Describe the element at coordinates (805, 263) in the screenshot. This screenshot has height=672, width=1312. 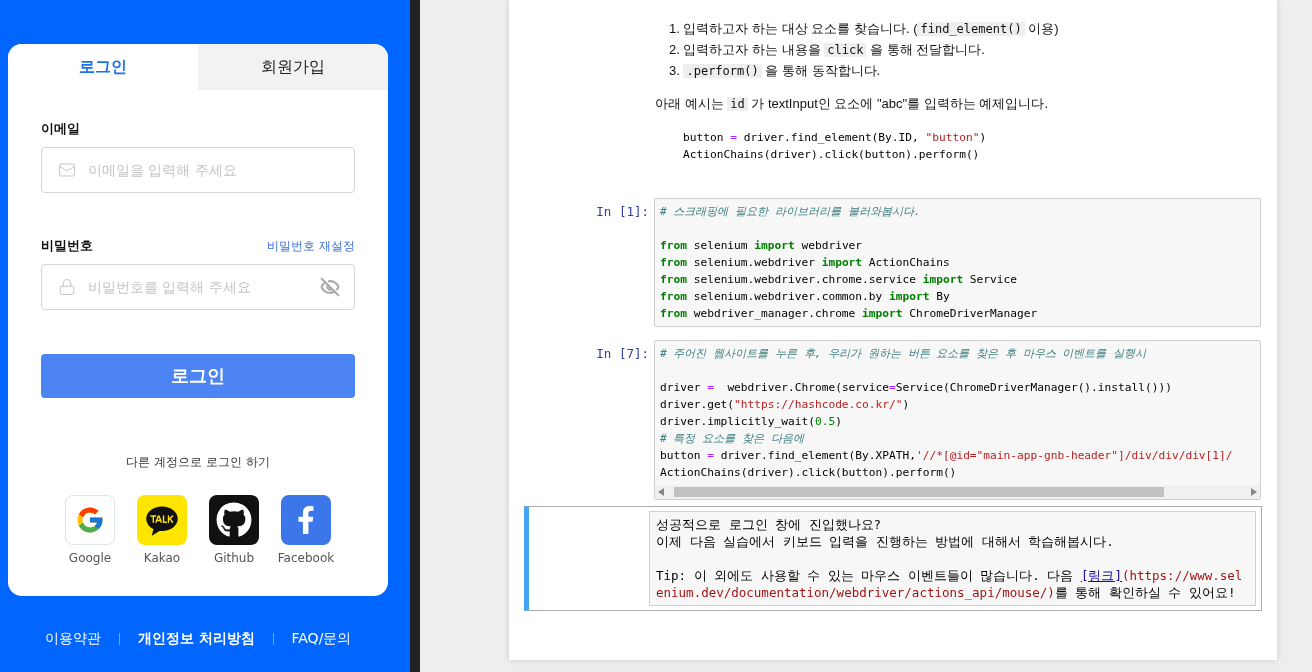
I see `code-line: from selenium.webdriver import ActionChains` at that location.